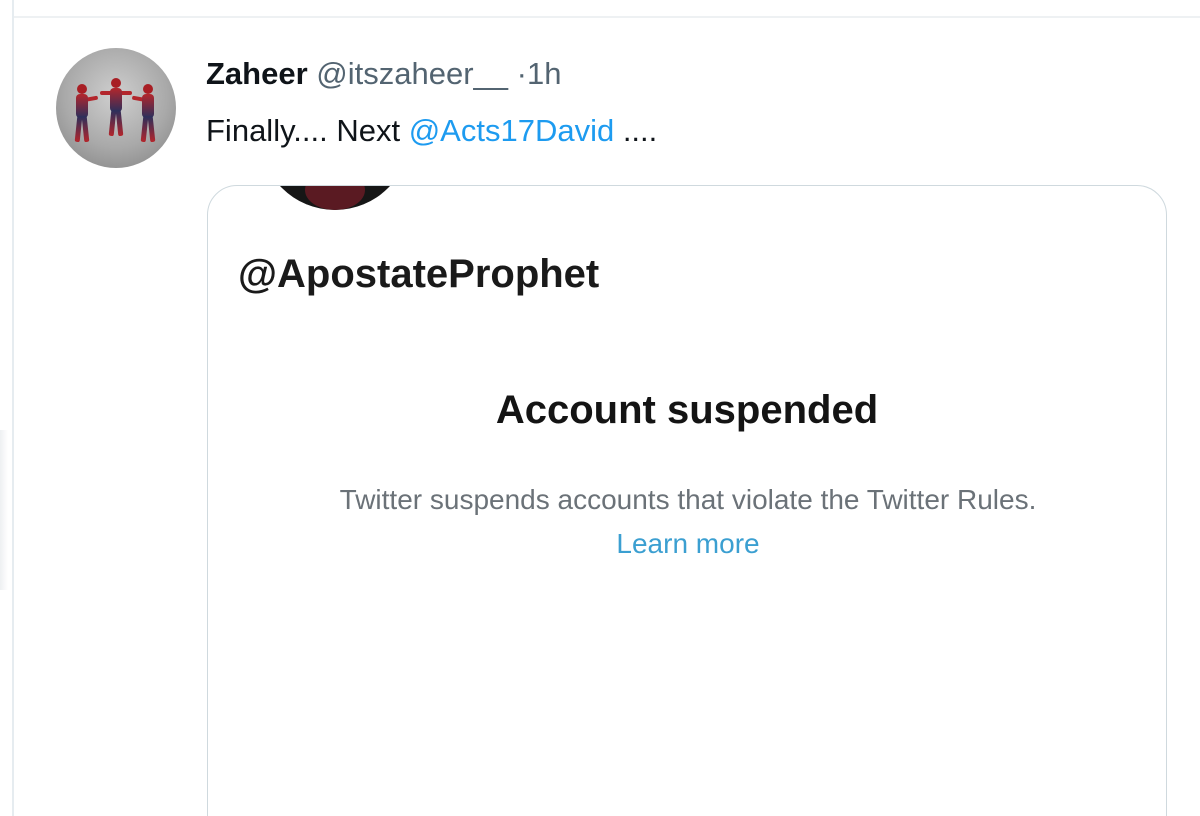 The height and width of the screenshot is (816, 1200). Describe the element at coordinates (4, 510) in the screenshot. I see `edge-shadow` at that location.